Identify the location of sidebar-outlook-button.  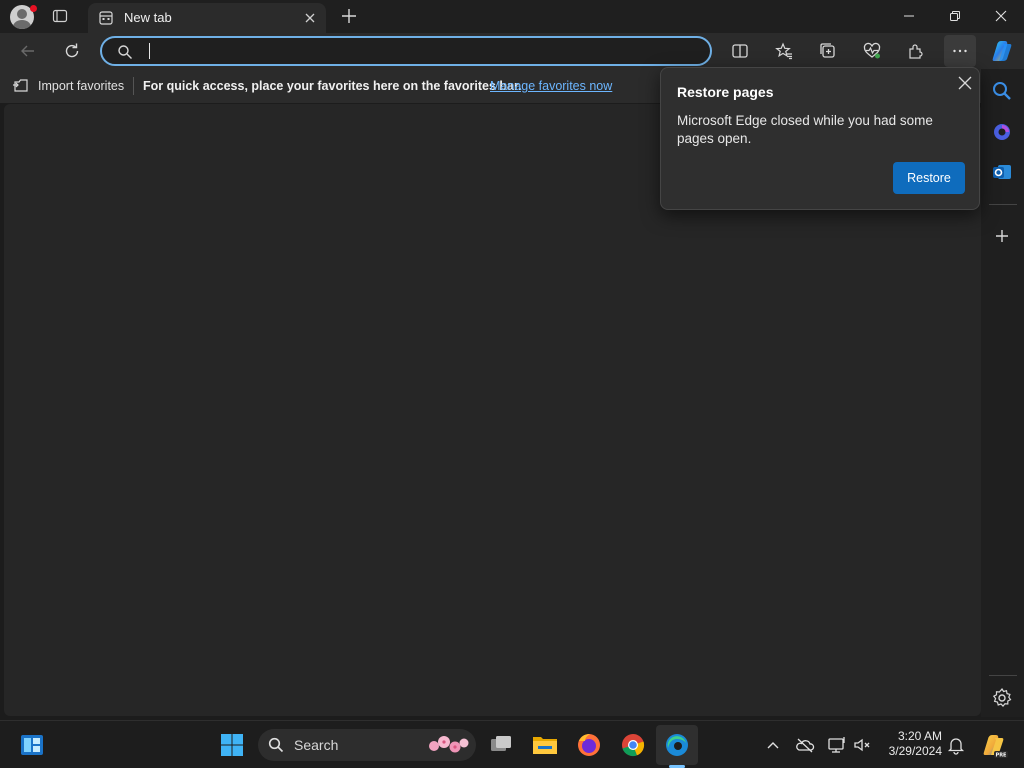
(1002, 172).